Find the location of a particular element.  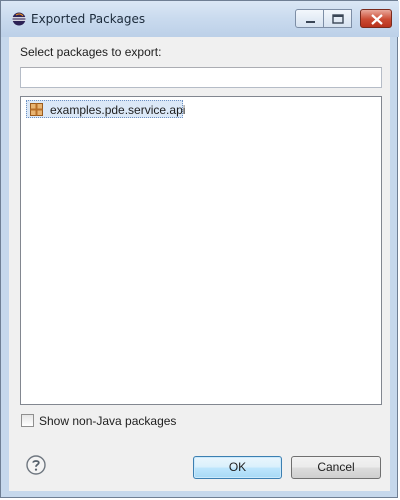

list-item: examples.pde.service.api is located at coordinates (106, 109).